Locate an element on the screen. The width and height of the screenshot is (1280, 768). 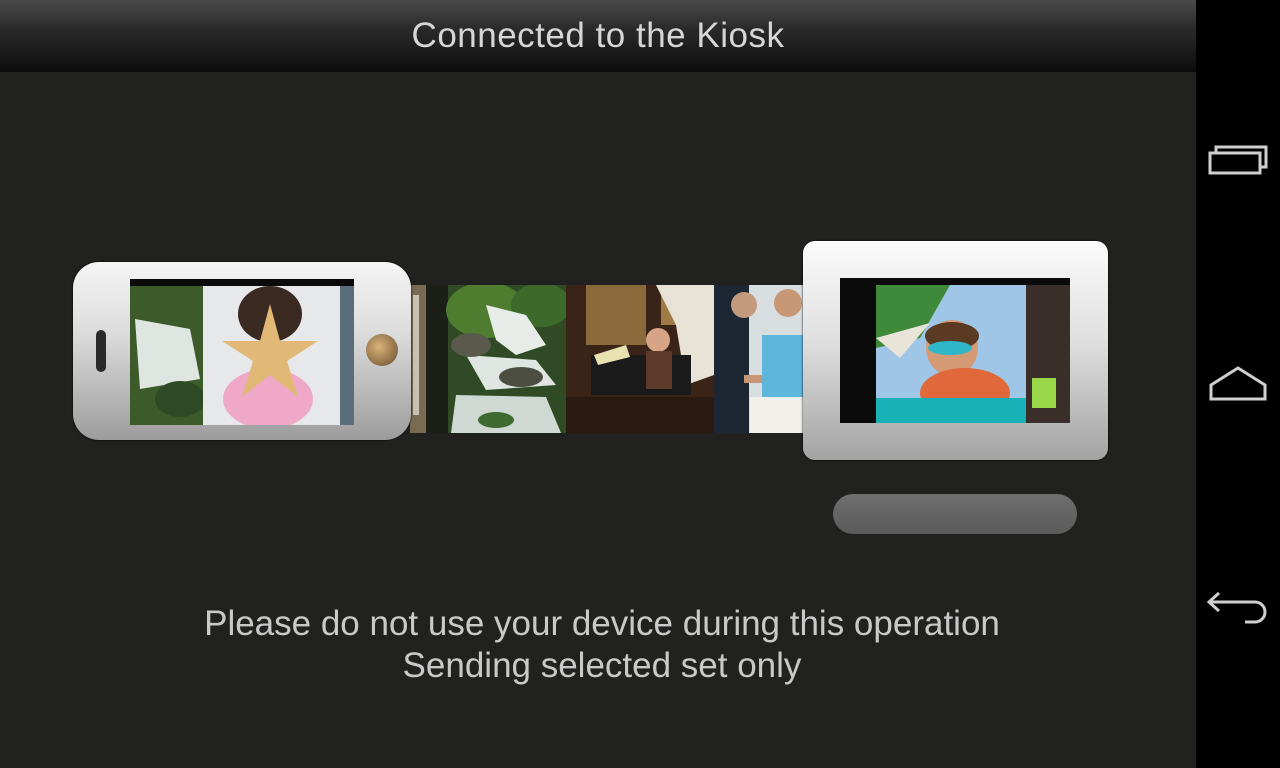
girl-with-starfish-photo is located at coordinates (242, 352).